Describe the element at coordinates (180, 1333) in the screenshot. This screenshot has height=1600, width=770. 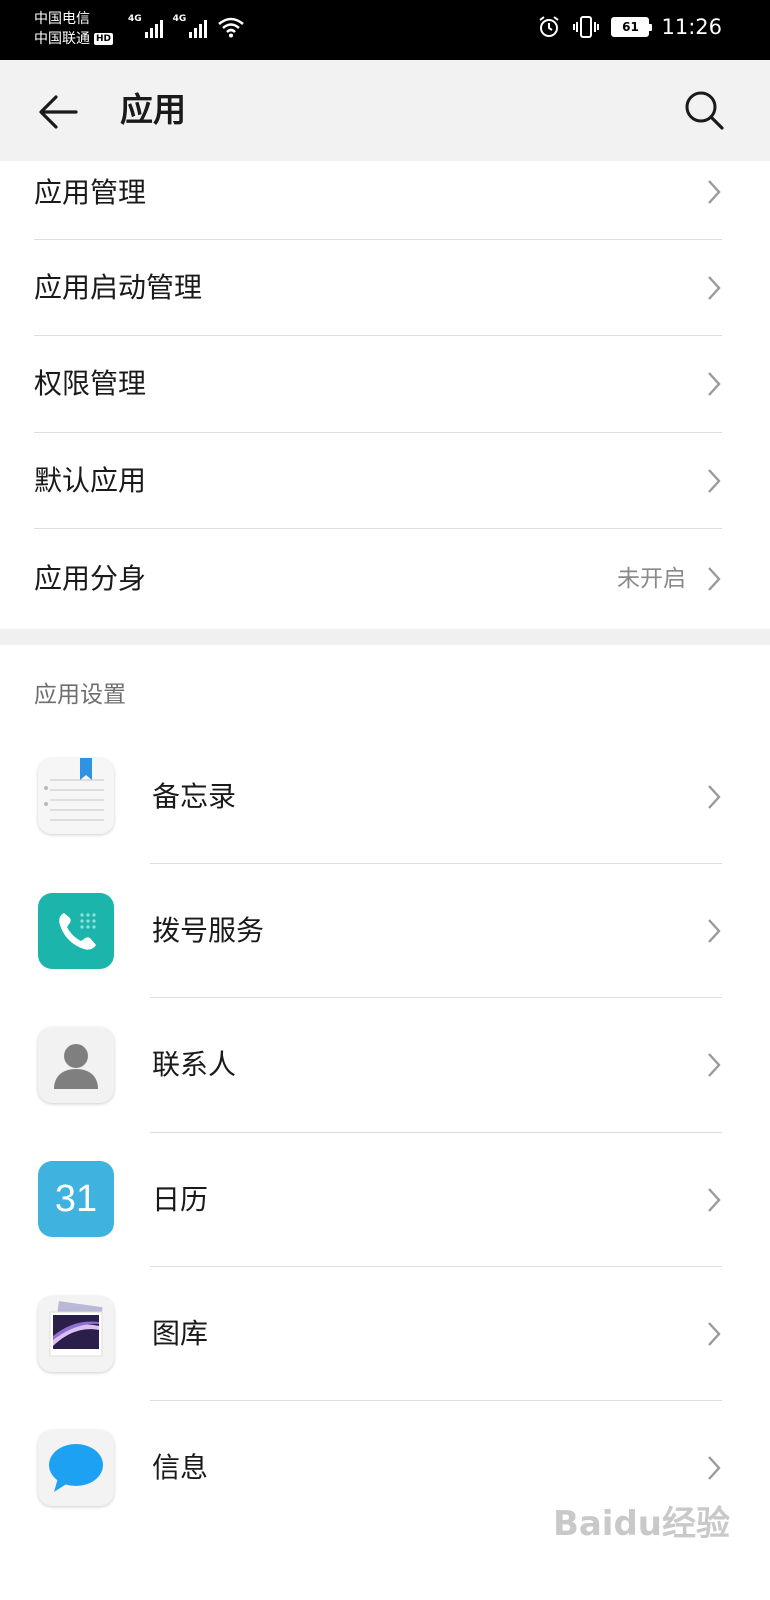
I see `app-item-label: 图库` at that location.